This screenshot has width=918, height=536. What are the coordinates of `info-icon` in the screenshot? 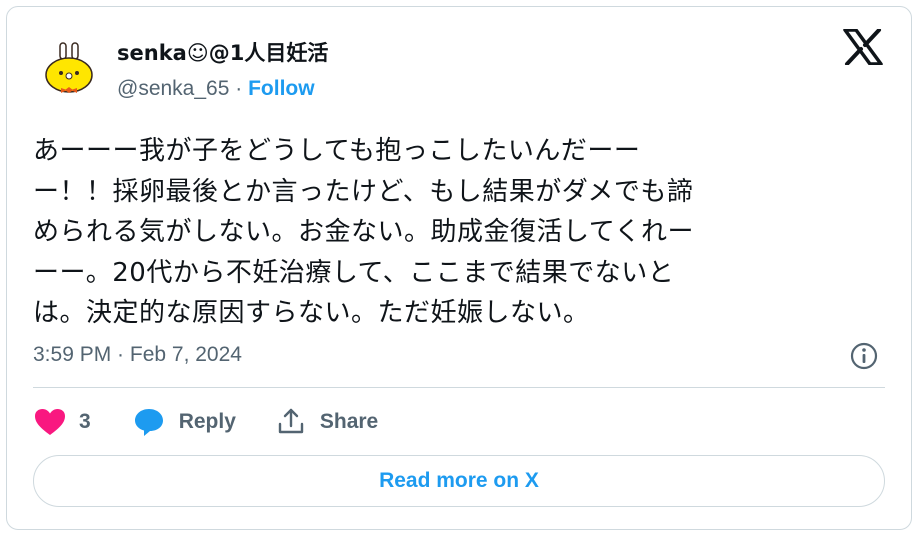 It's located at (864, 356).